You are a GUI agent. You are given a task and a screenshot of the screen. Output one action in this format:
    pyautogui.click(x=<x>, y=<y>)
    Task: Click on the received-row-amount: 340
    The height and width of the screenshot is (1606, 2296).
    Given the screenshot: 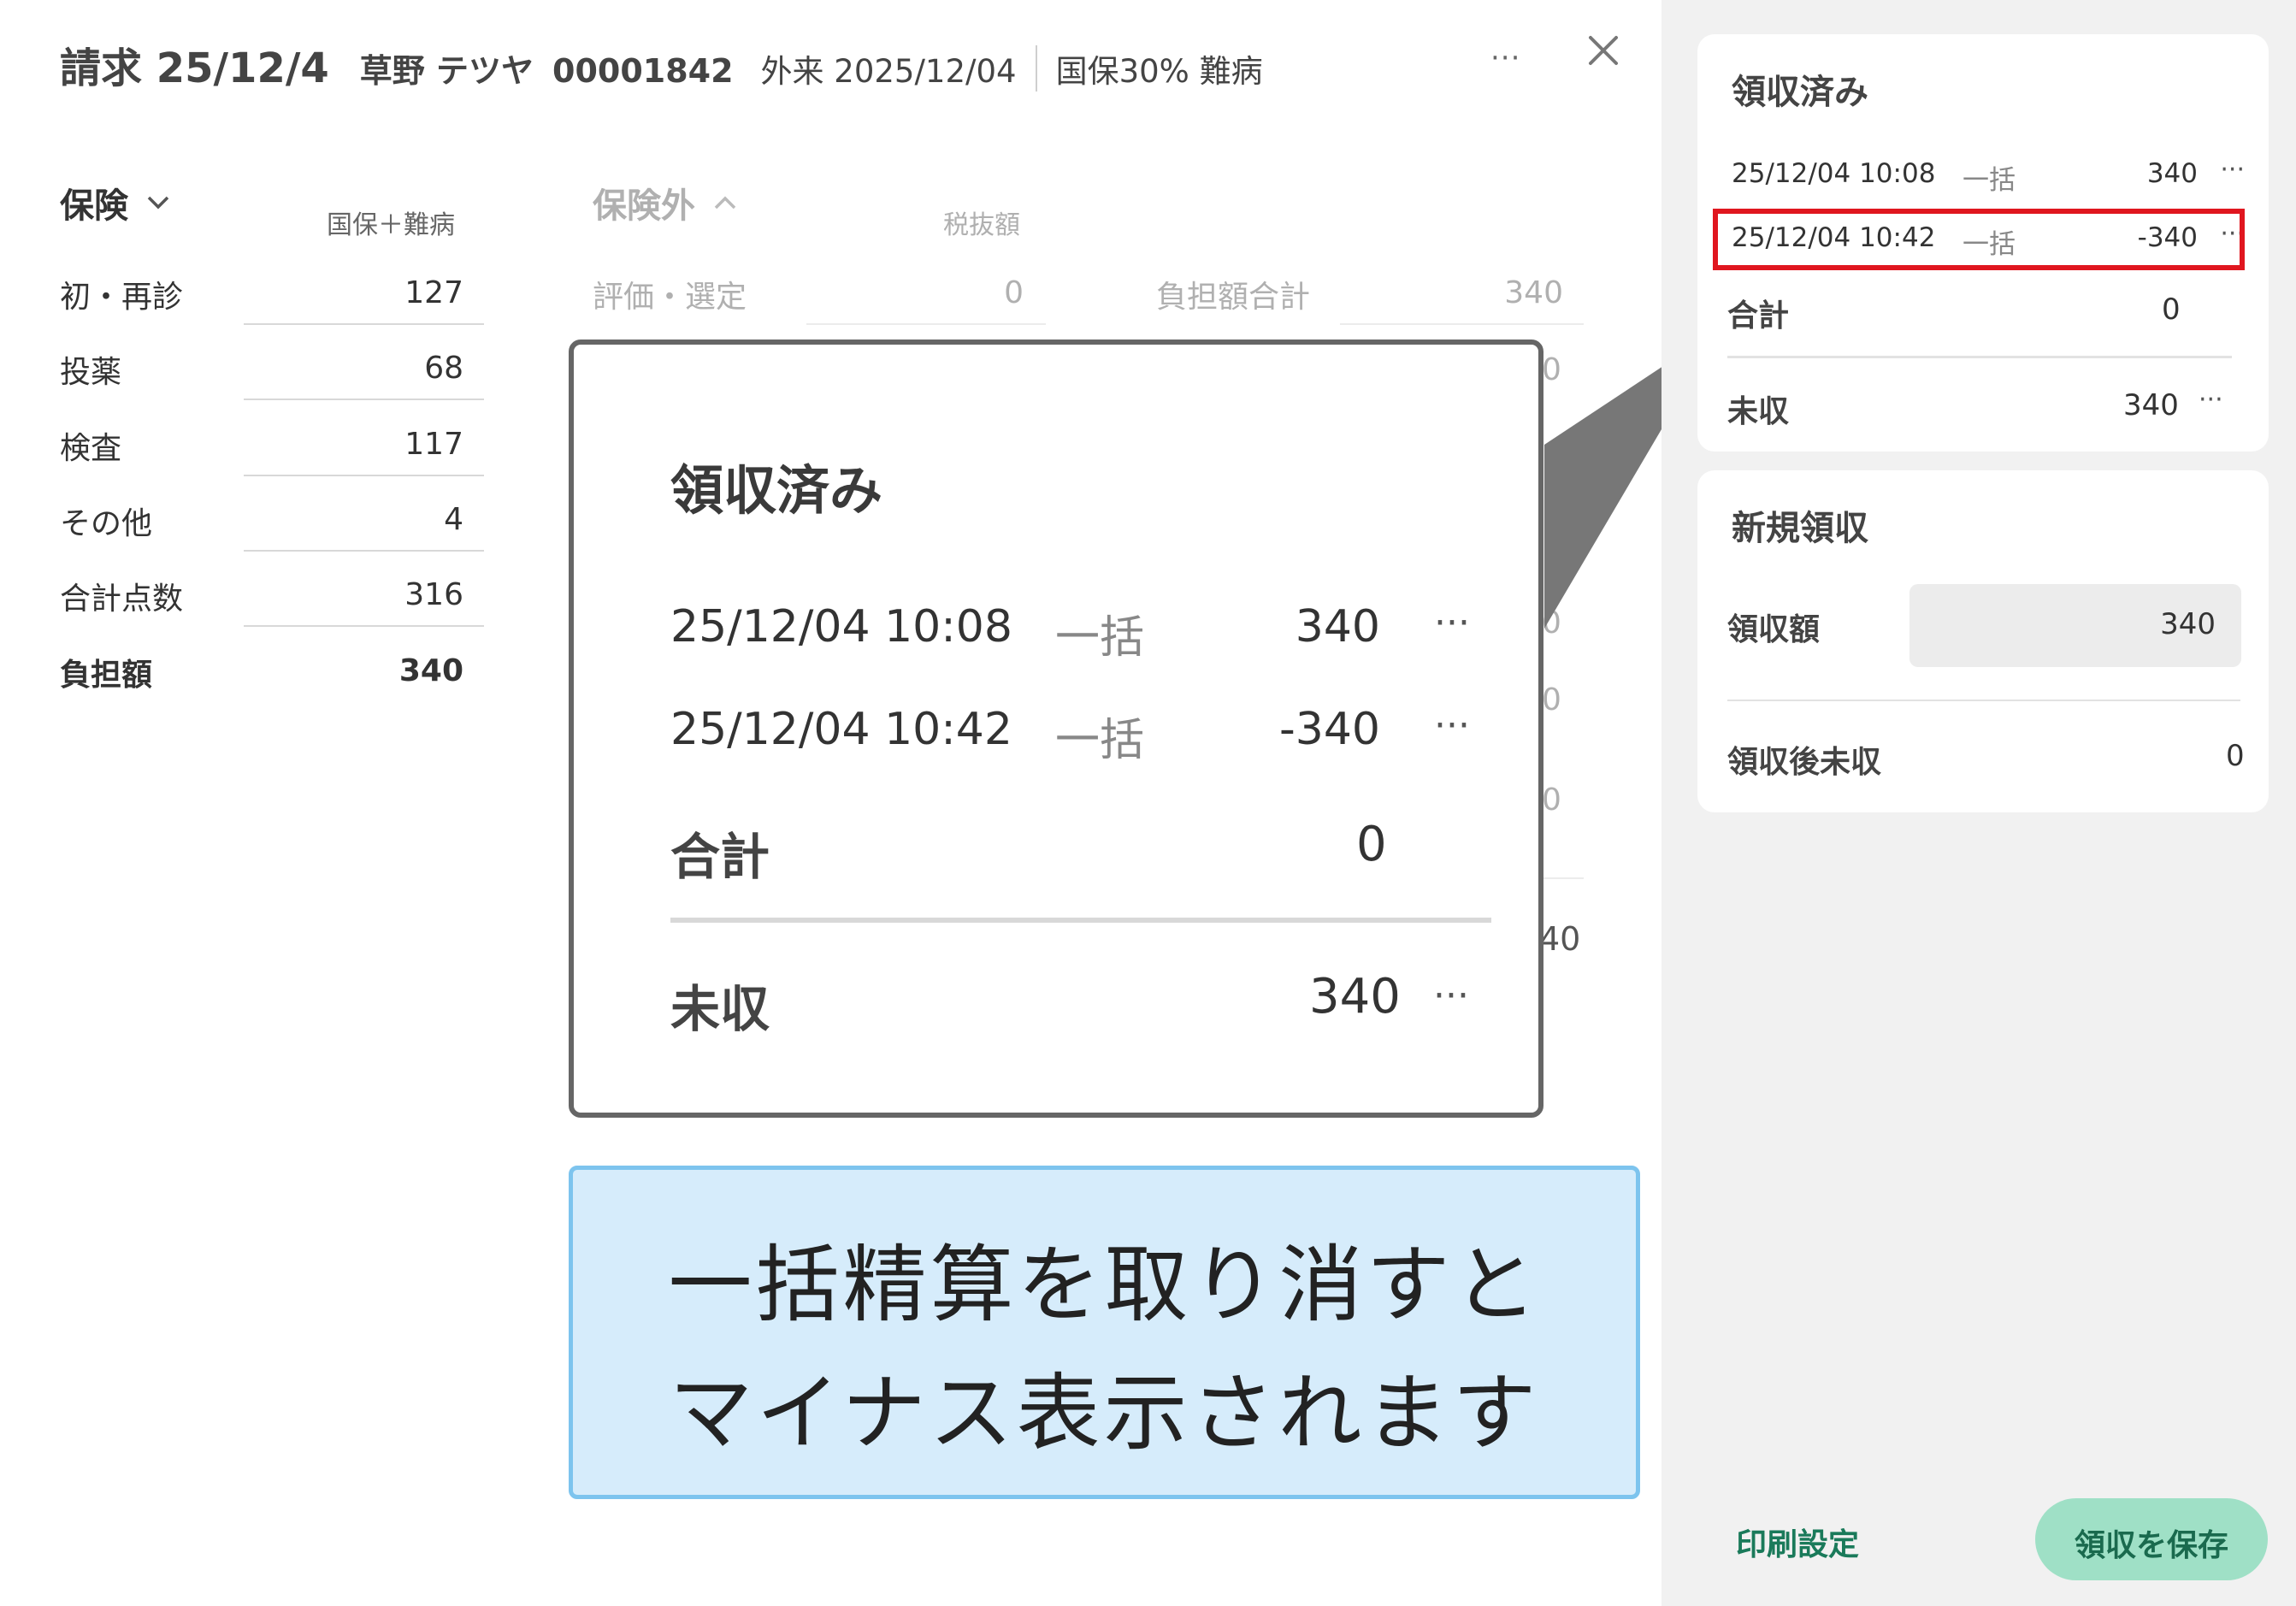 What is the action you would take?
    pyautogui.click(x=2172, y=173)
    